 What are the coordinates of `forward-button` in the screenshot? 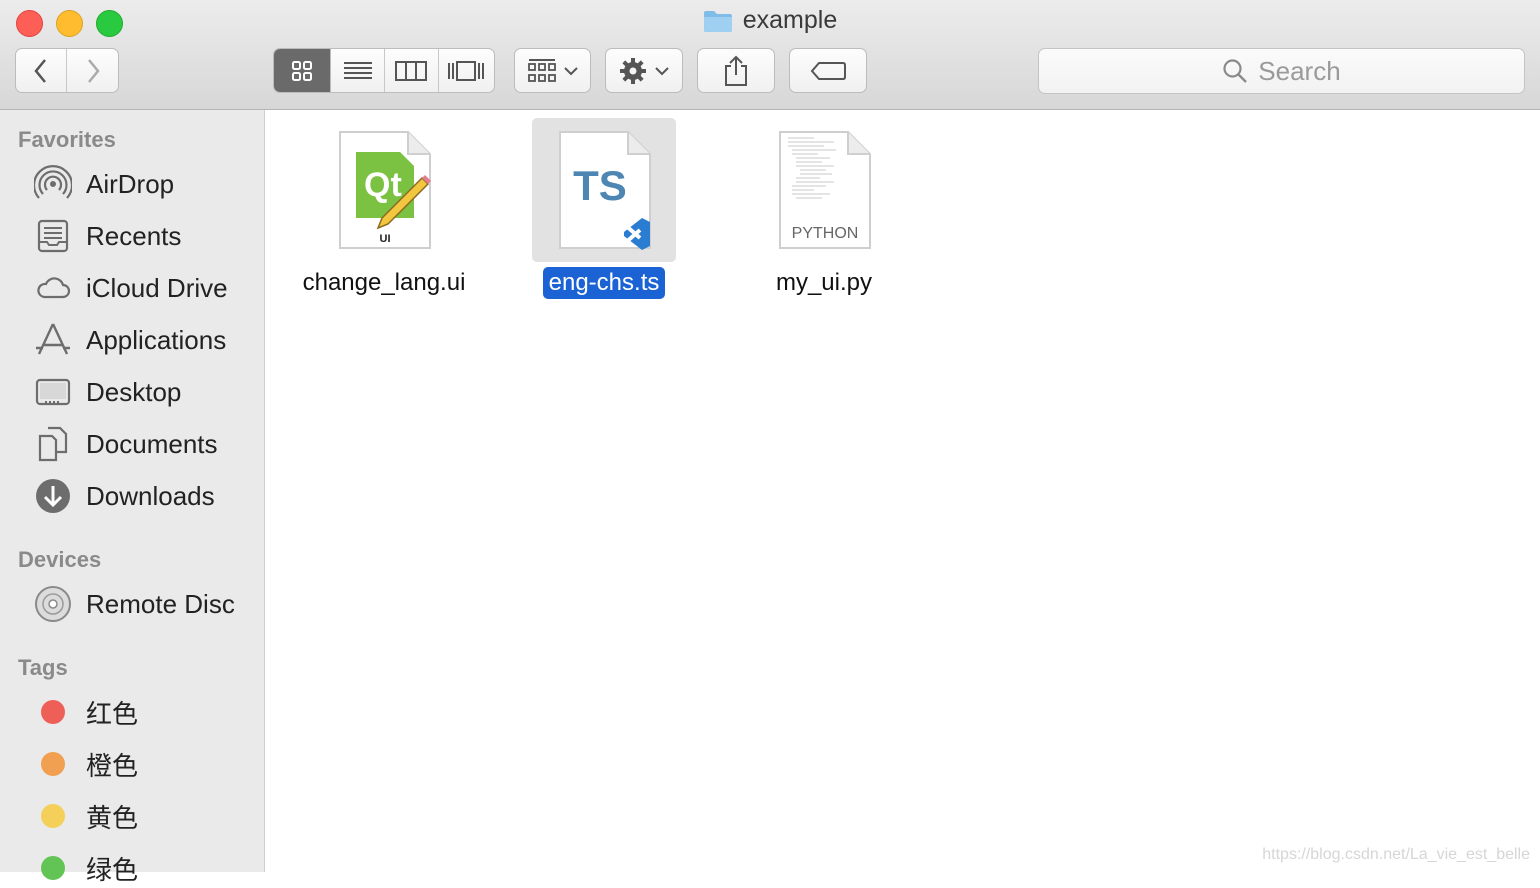 It's located at (92, 70).